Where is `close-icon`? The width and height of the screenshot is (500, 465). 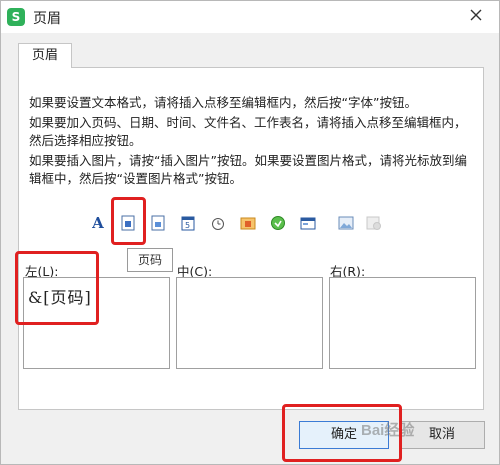 close-icon is located at coordinates (476, 15).